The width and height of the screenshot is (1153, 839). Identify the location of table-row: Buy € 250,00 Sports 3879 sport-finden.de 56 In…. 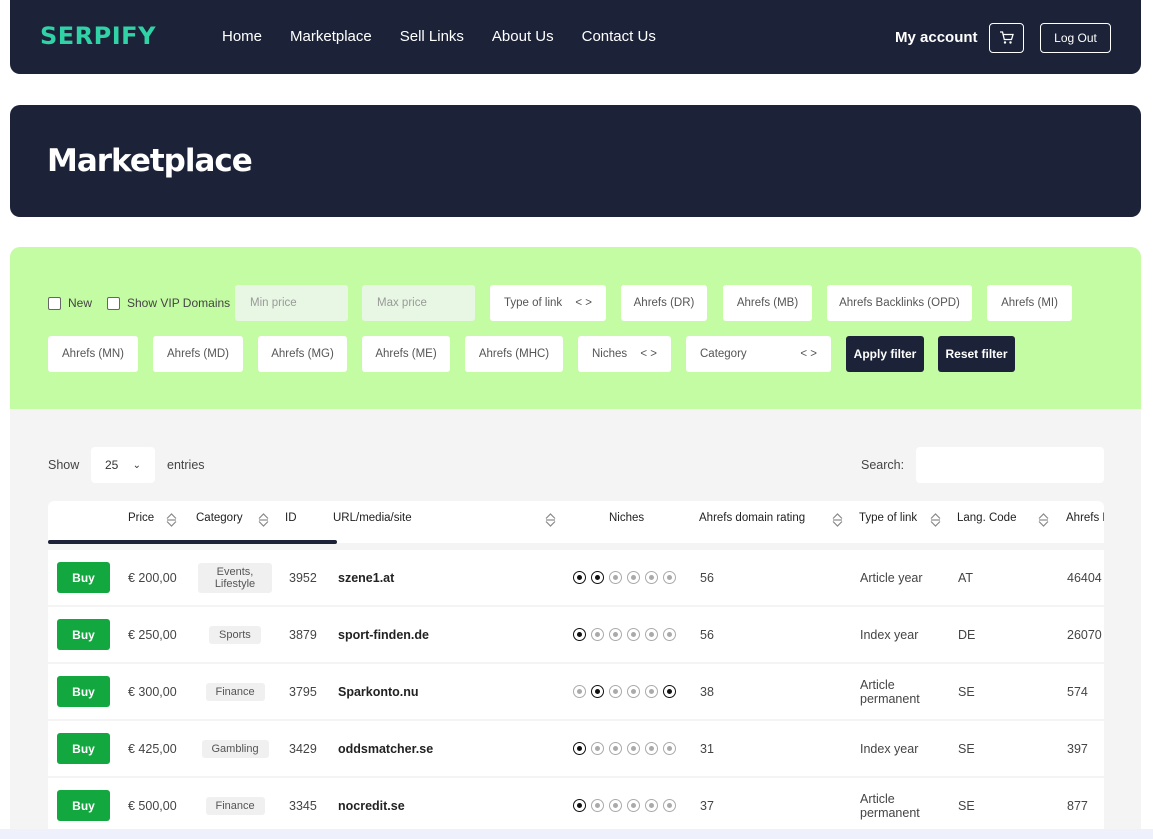
(576, 634).